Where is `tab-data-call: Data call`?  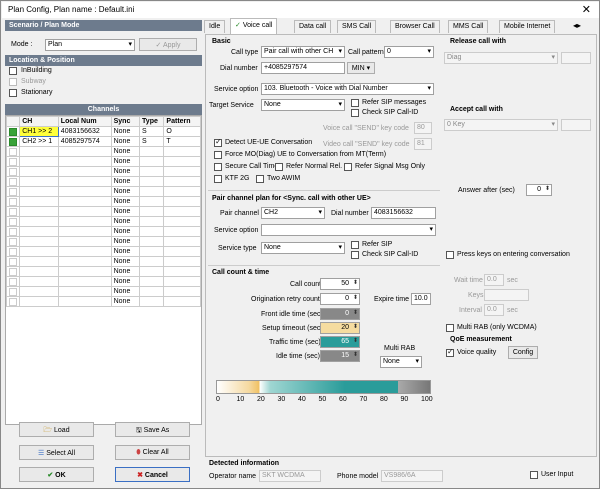 tab-data-call: Data call is located at coordinates (313, 26).